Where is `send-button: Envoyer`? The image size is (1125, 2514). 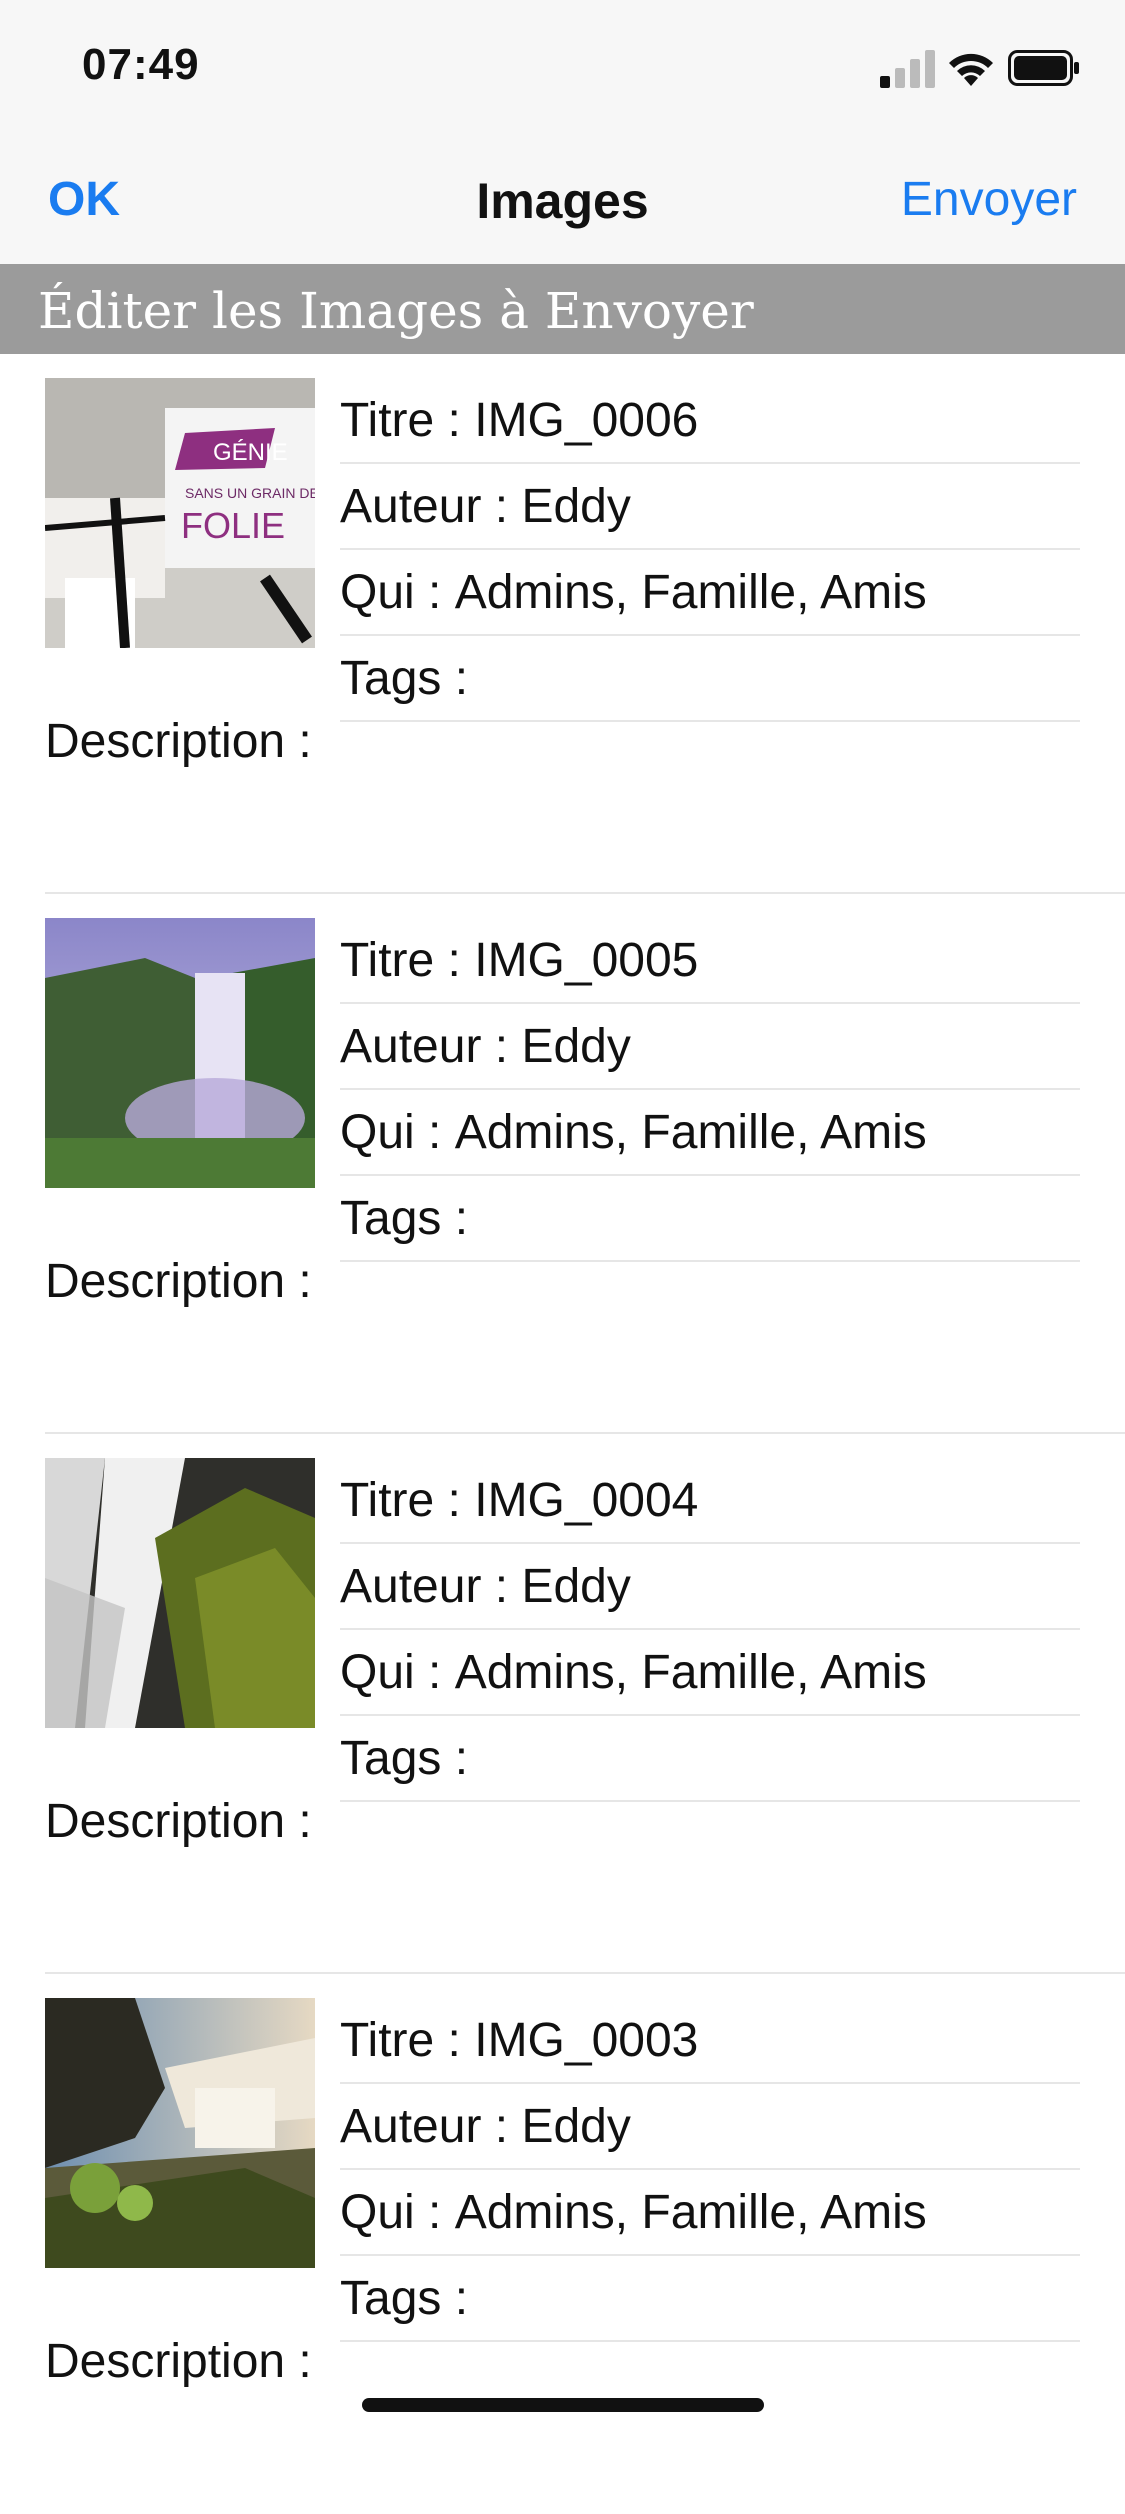
send-button: Envoyer is located at coordinates (989, 199).